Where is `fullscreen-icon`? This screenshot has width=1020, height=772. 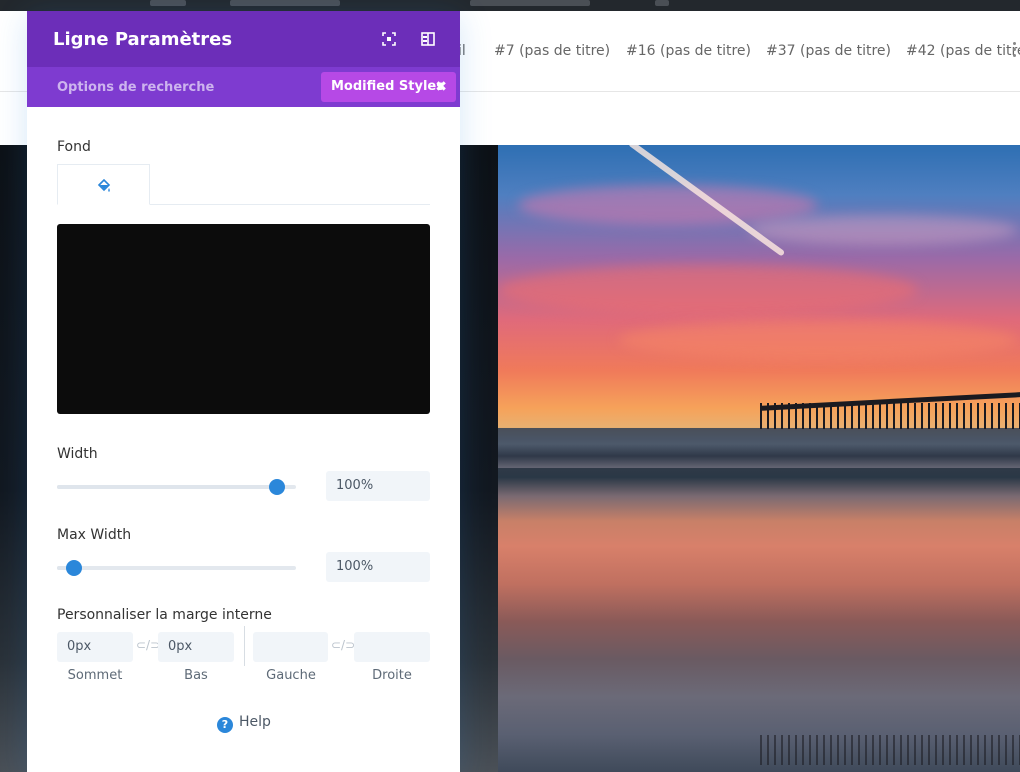 fullscreen-icon is located at coordinates (389, 39).